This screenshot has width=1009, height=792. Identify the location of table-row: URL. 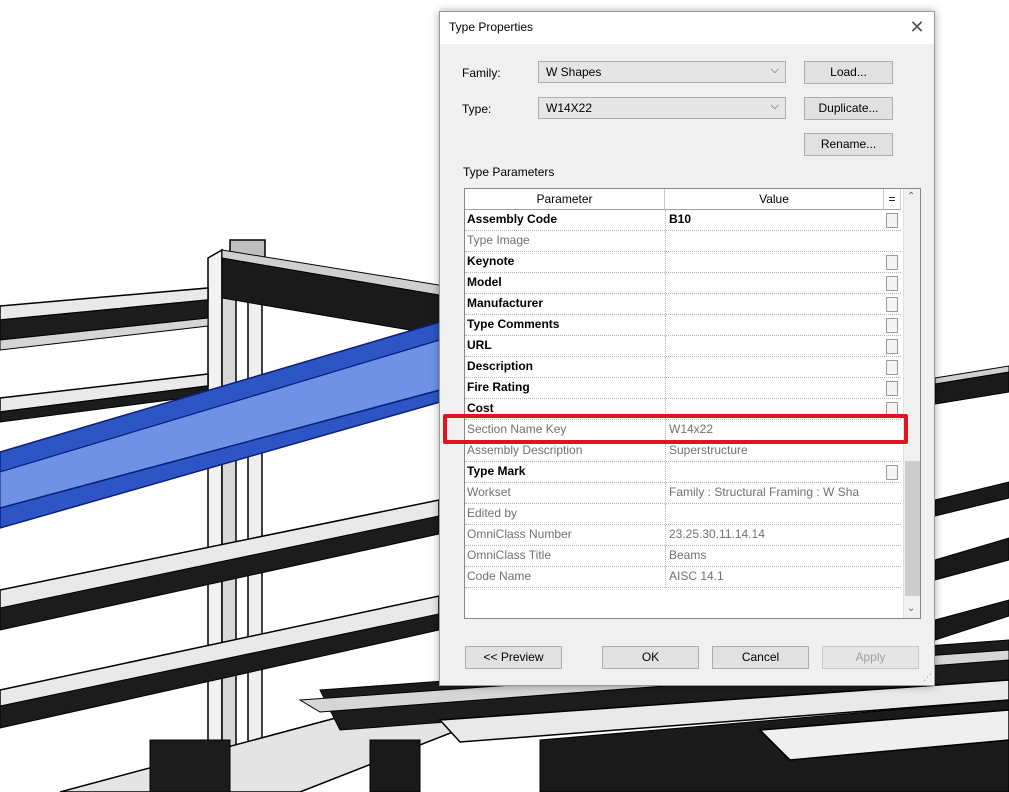
(683, 346).